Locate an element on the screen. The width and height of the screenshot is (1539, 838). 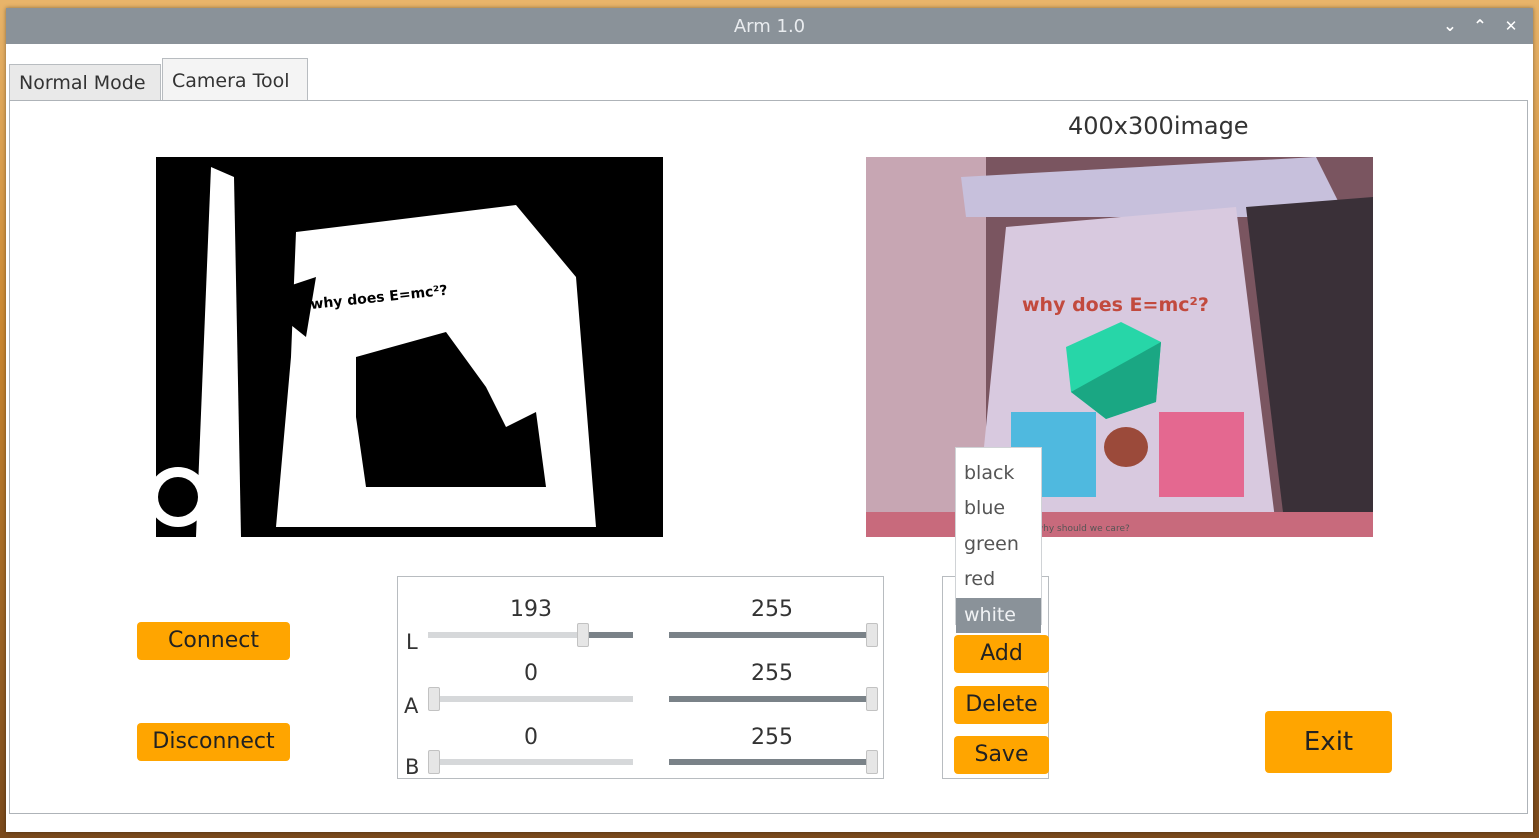
add-button: Add is located at coordinates (1001, 654).